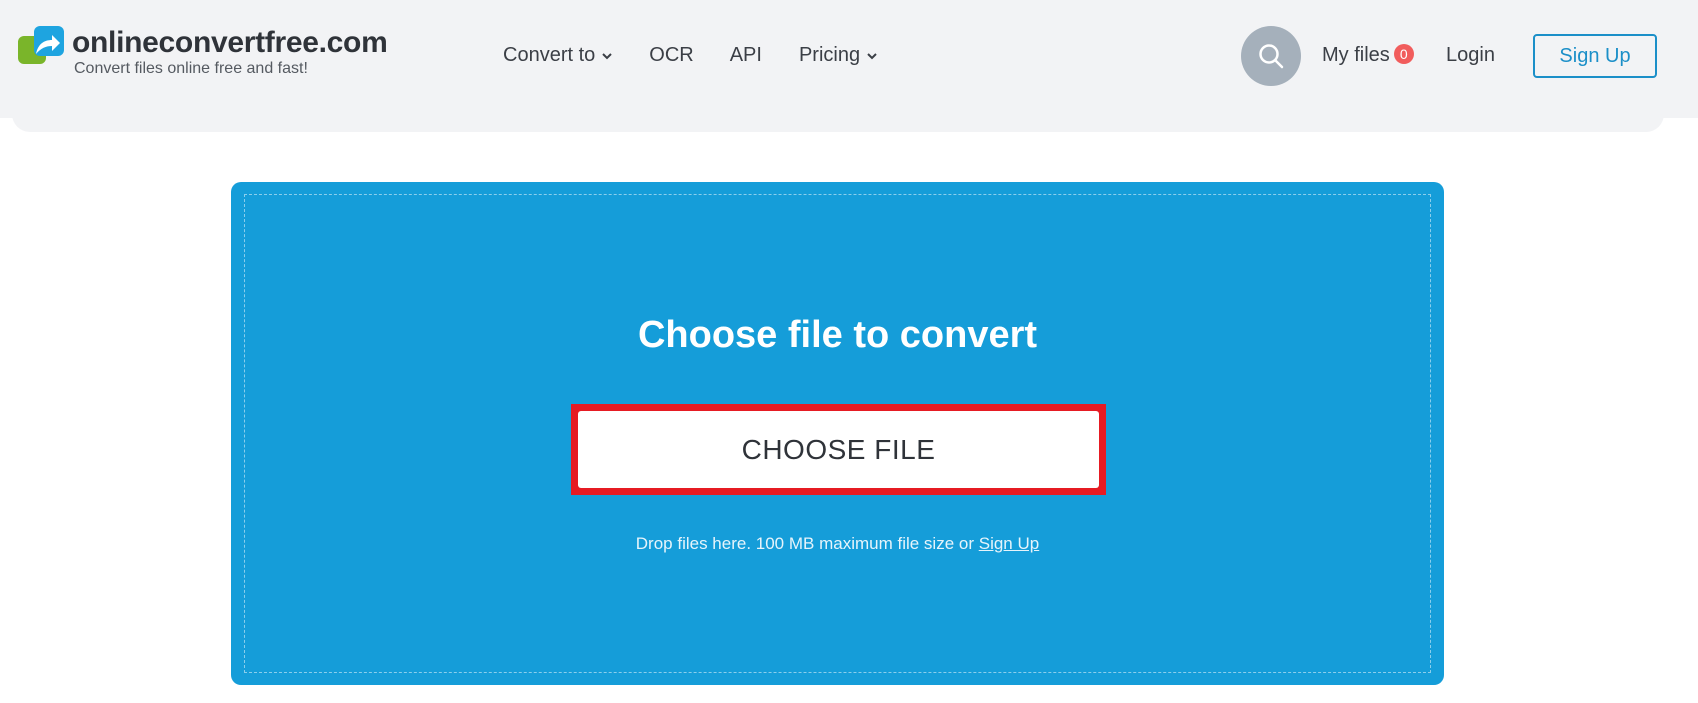 This screenshot has width=1698, height=703. What do you see at coordinates (1470, 55) in the screenshot?
I see `login-link: Login` at bounding box center [1470, 55].